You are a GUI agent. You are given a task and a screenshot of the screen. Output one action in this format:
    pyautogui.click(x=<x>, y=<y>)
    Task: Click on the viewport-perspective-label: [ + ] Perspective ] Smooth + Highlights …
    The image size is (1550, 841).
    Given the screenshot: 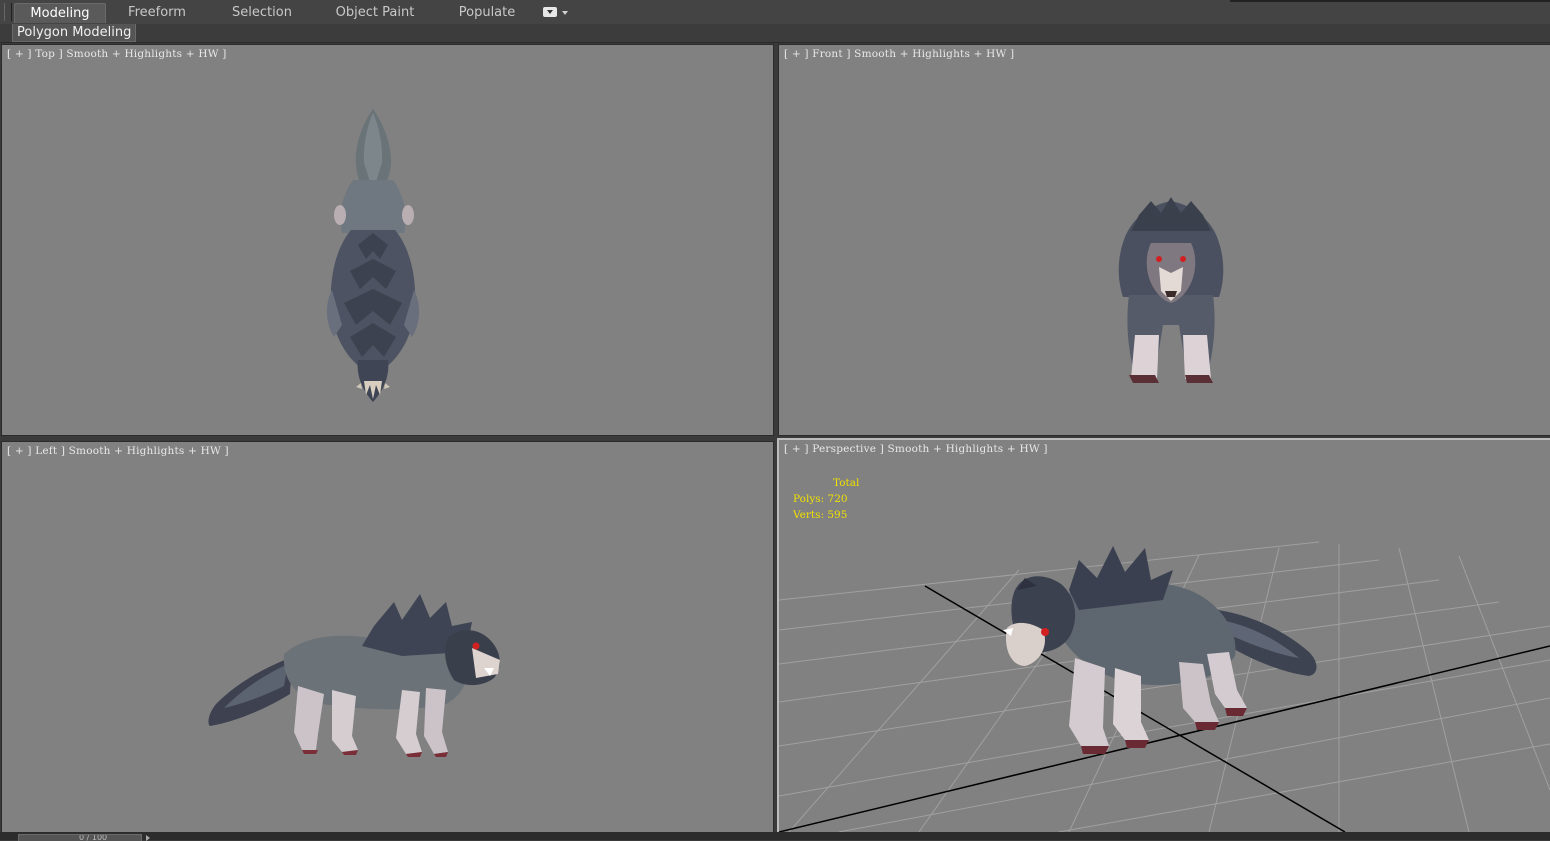 What is the action you would take?
    pyautogui.click(x=916, y=449)
    